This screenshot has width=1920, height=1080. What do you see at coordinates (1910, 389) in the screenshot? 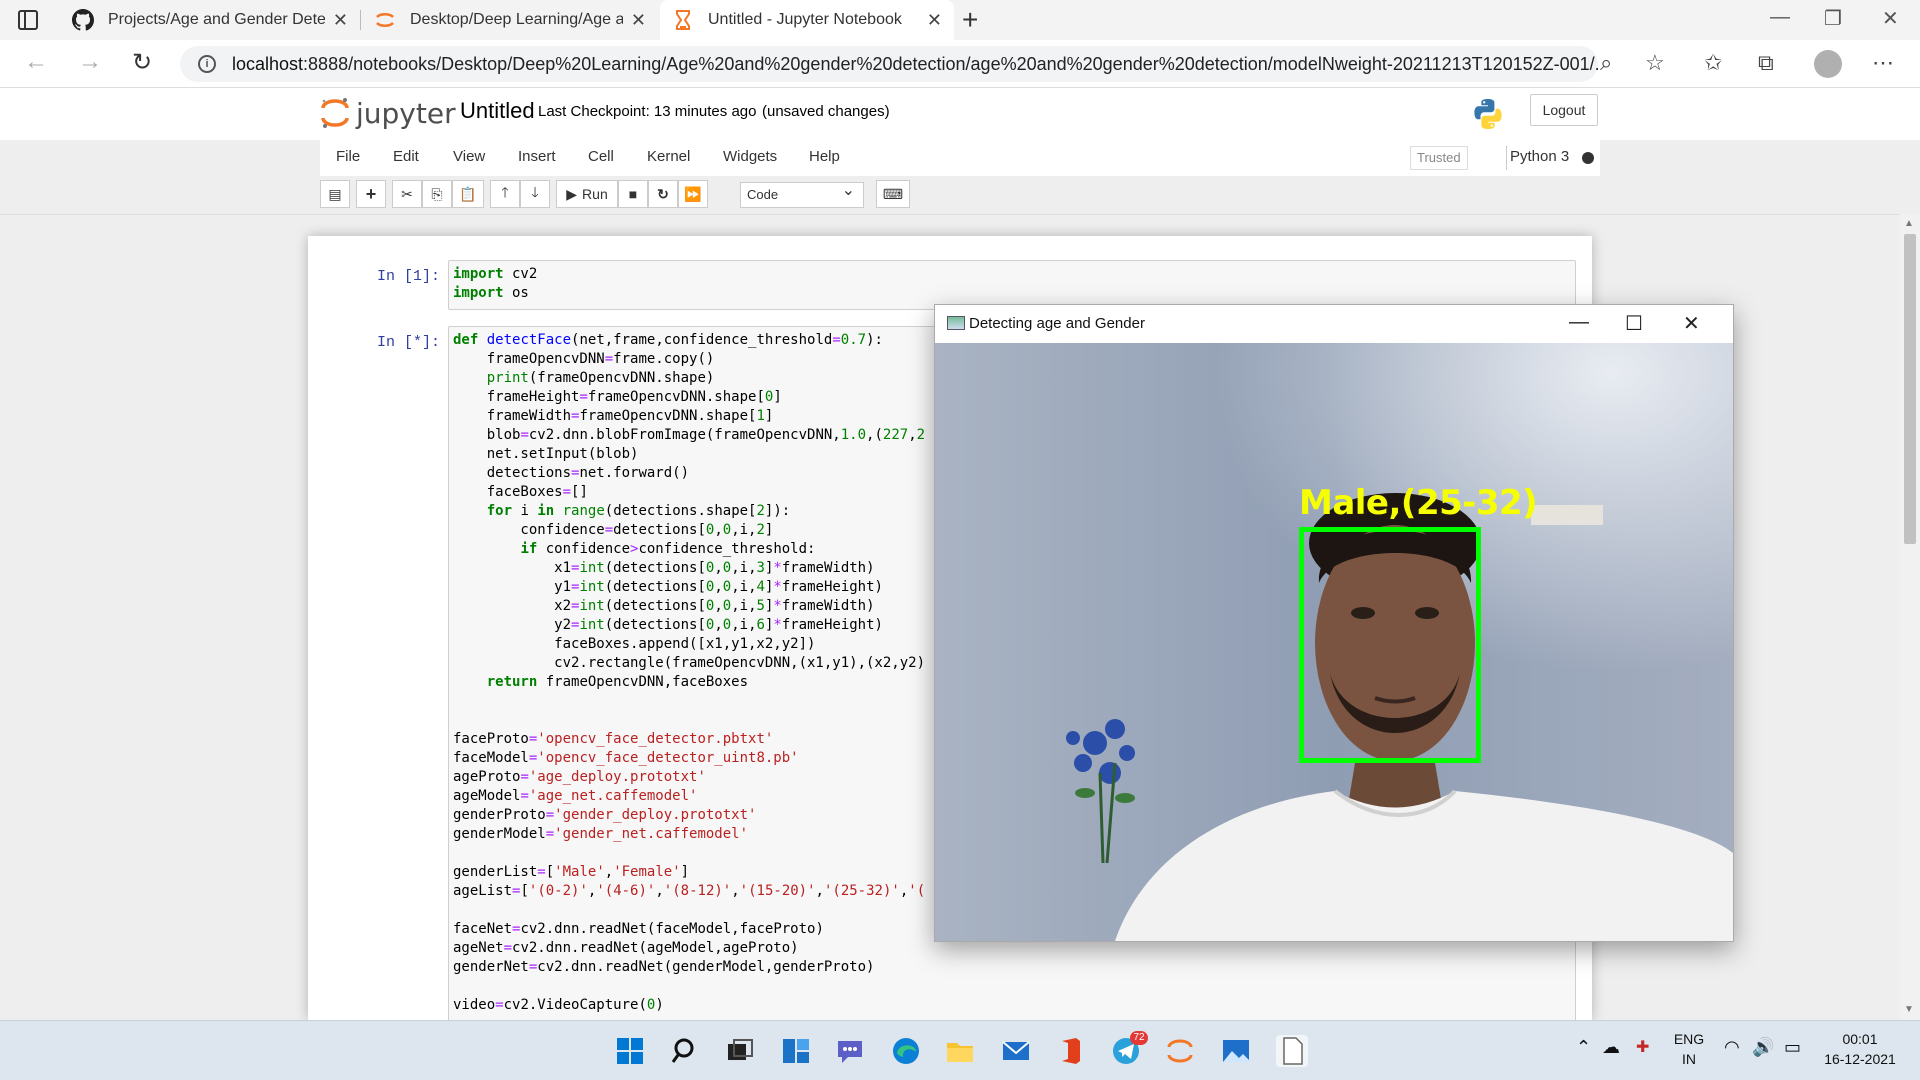
I see `scrollbar-thumb` at bounding box center [1910, 389].